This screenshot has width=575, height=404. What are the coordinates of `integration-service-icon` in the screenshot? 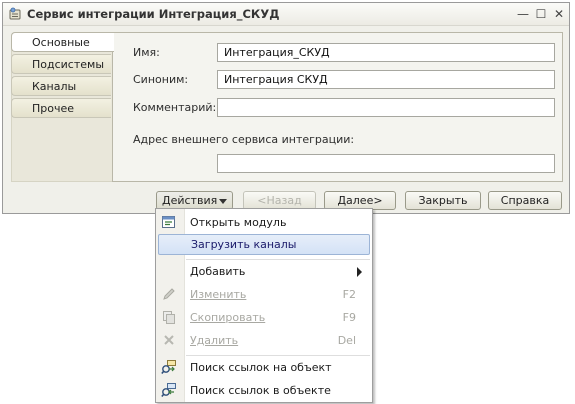 It's located at (15, 13).